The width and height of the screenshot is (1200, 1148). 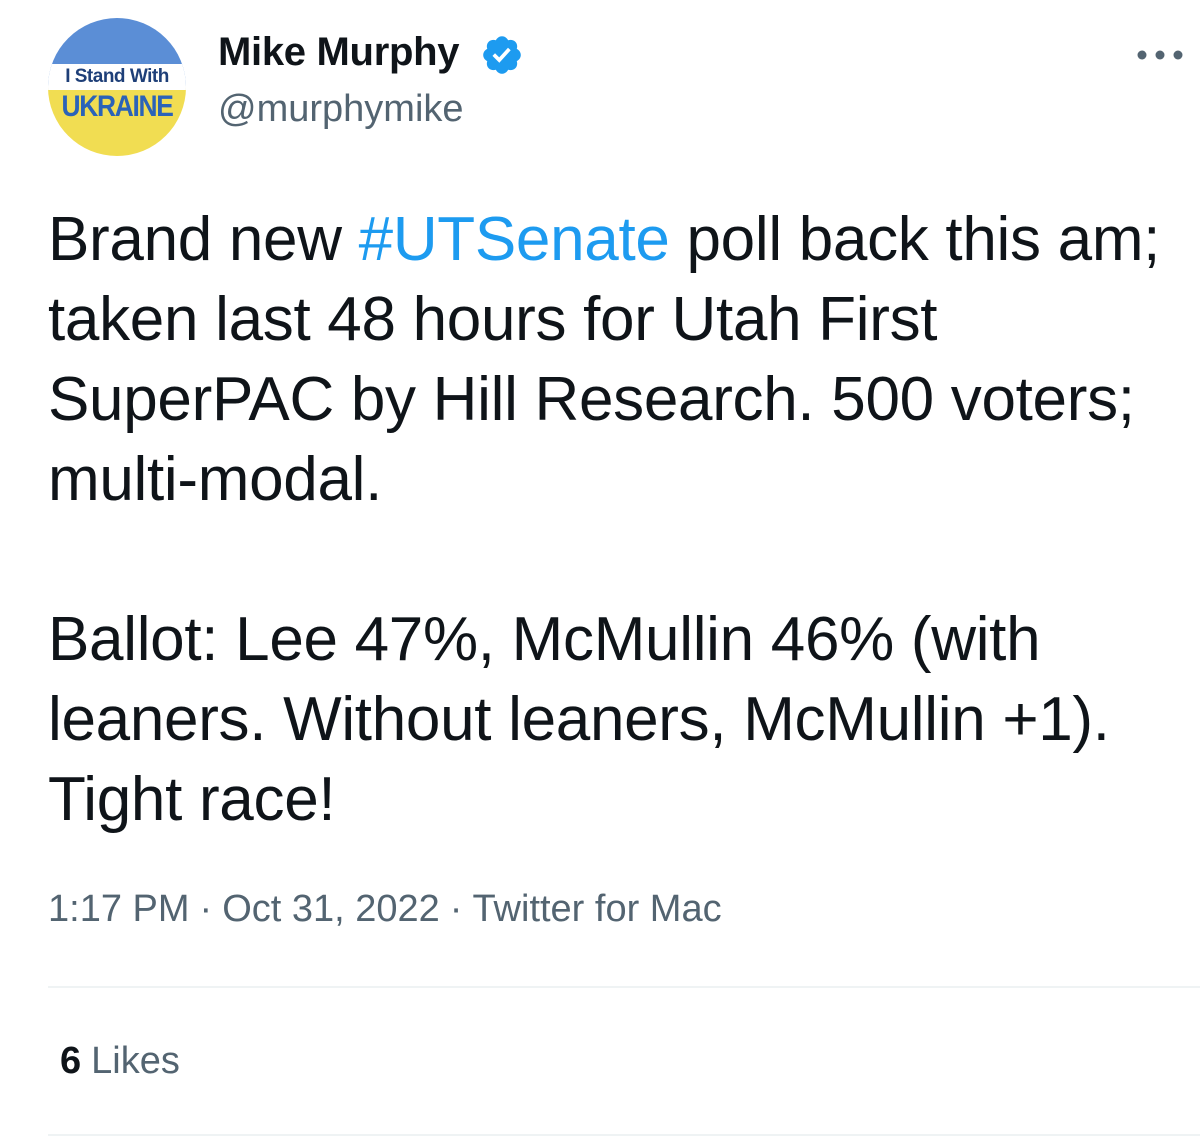 What do you see at coordinates (331, 909) in the screenshot?
I see `tweet-date: Oct 31, 2022` at bounding box center [331, 909].